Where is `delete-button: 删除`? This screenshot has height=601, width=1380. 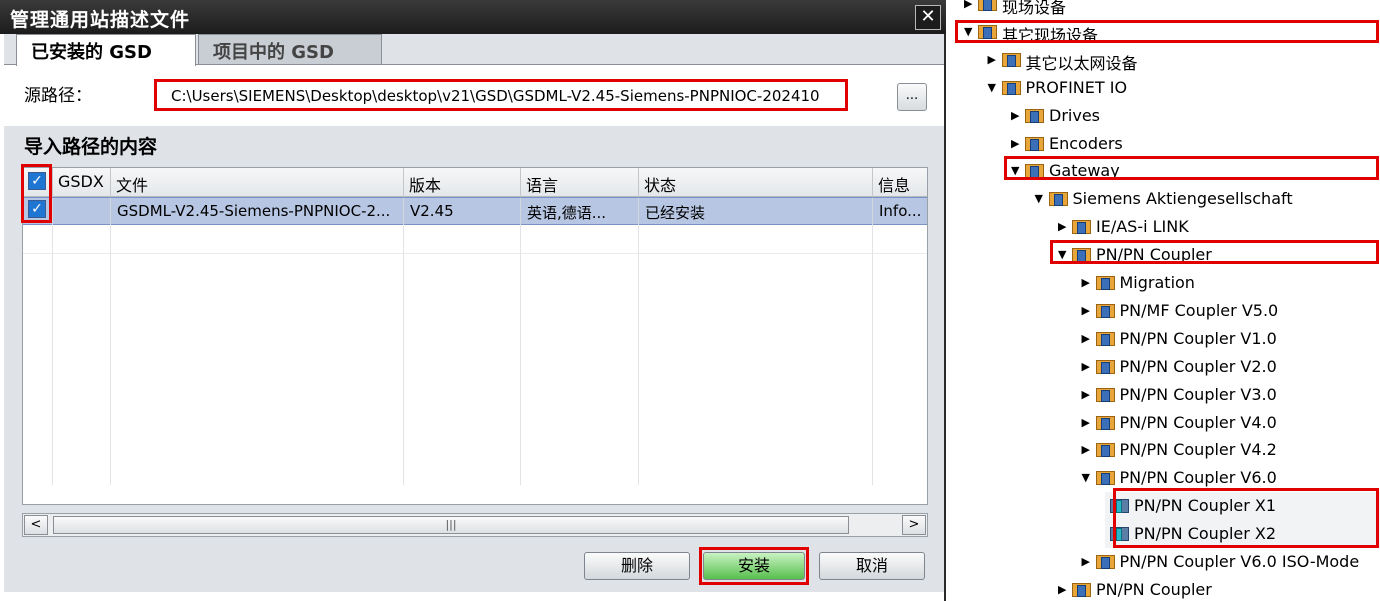 delete-button: 删除 is located at coordinates (637, 566).